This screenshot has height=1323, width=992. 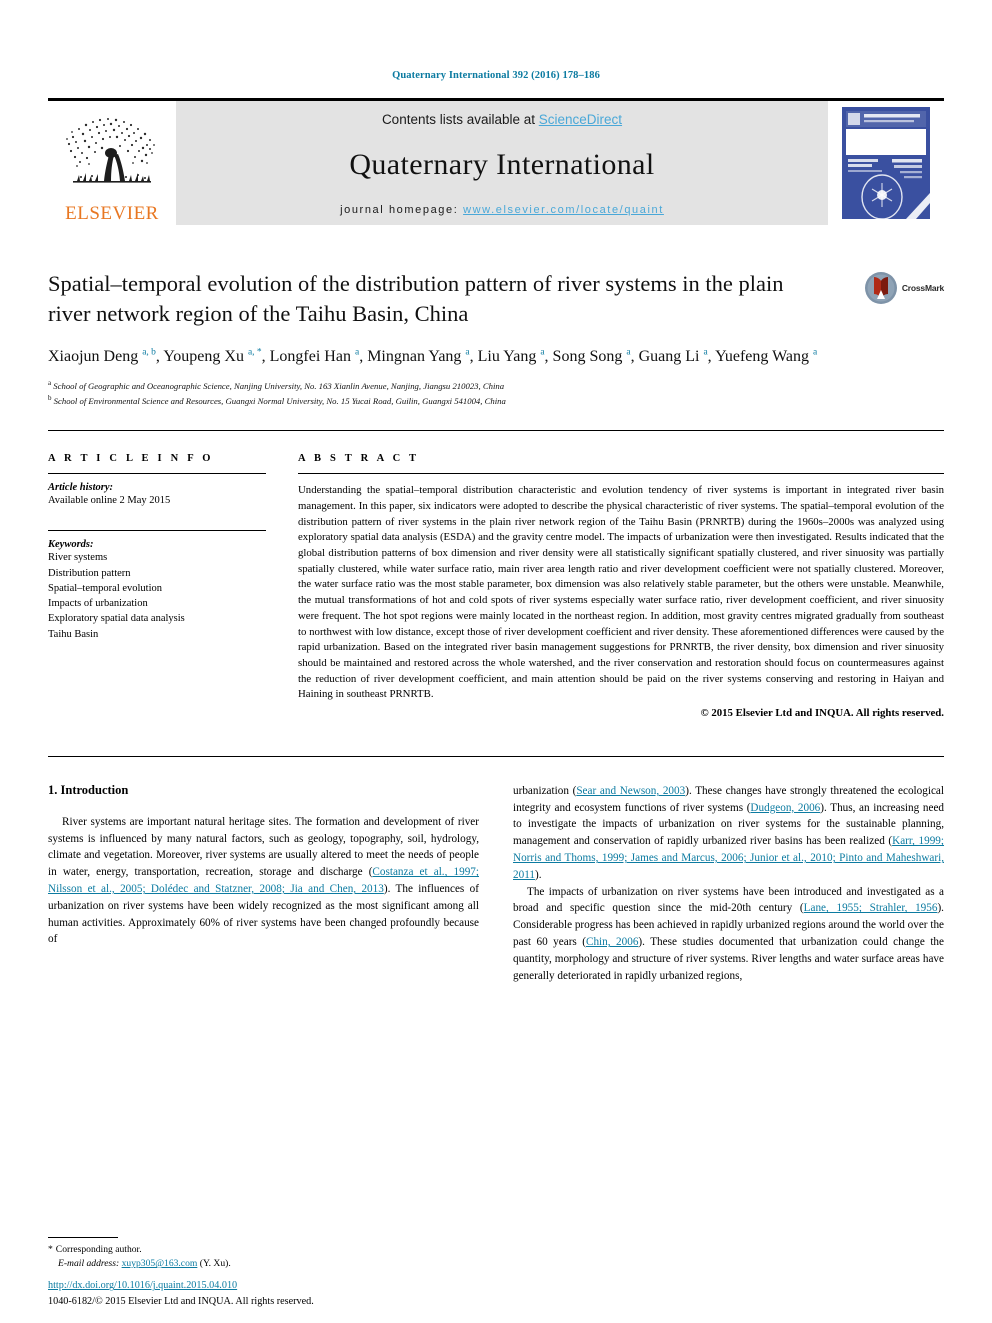 I want to click on contents-prefix: Contents lists available at, so click(x=460, y=119).